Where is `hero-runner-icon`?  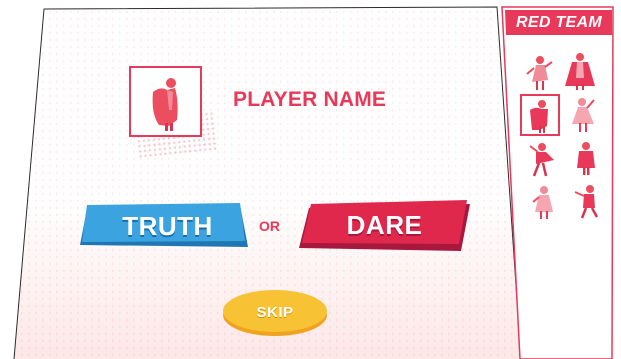
hero-runner-icon is located at coordinates (586, 202).